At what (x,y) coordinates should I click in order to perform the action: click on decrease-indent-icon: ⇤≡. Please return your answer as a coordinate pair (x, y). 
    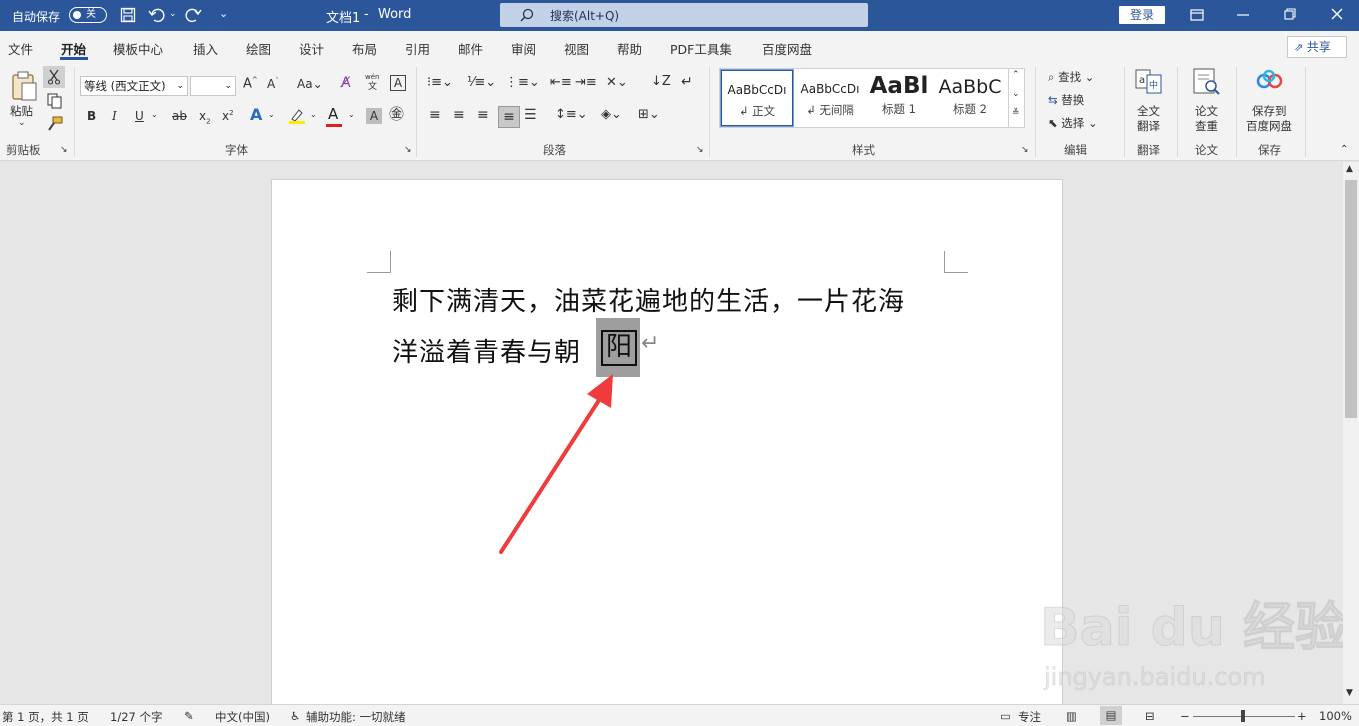
    Looking at the image, I should click on (561, 82).